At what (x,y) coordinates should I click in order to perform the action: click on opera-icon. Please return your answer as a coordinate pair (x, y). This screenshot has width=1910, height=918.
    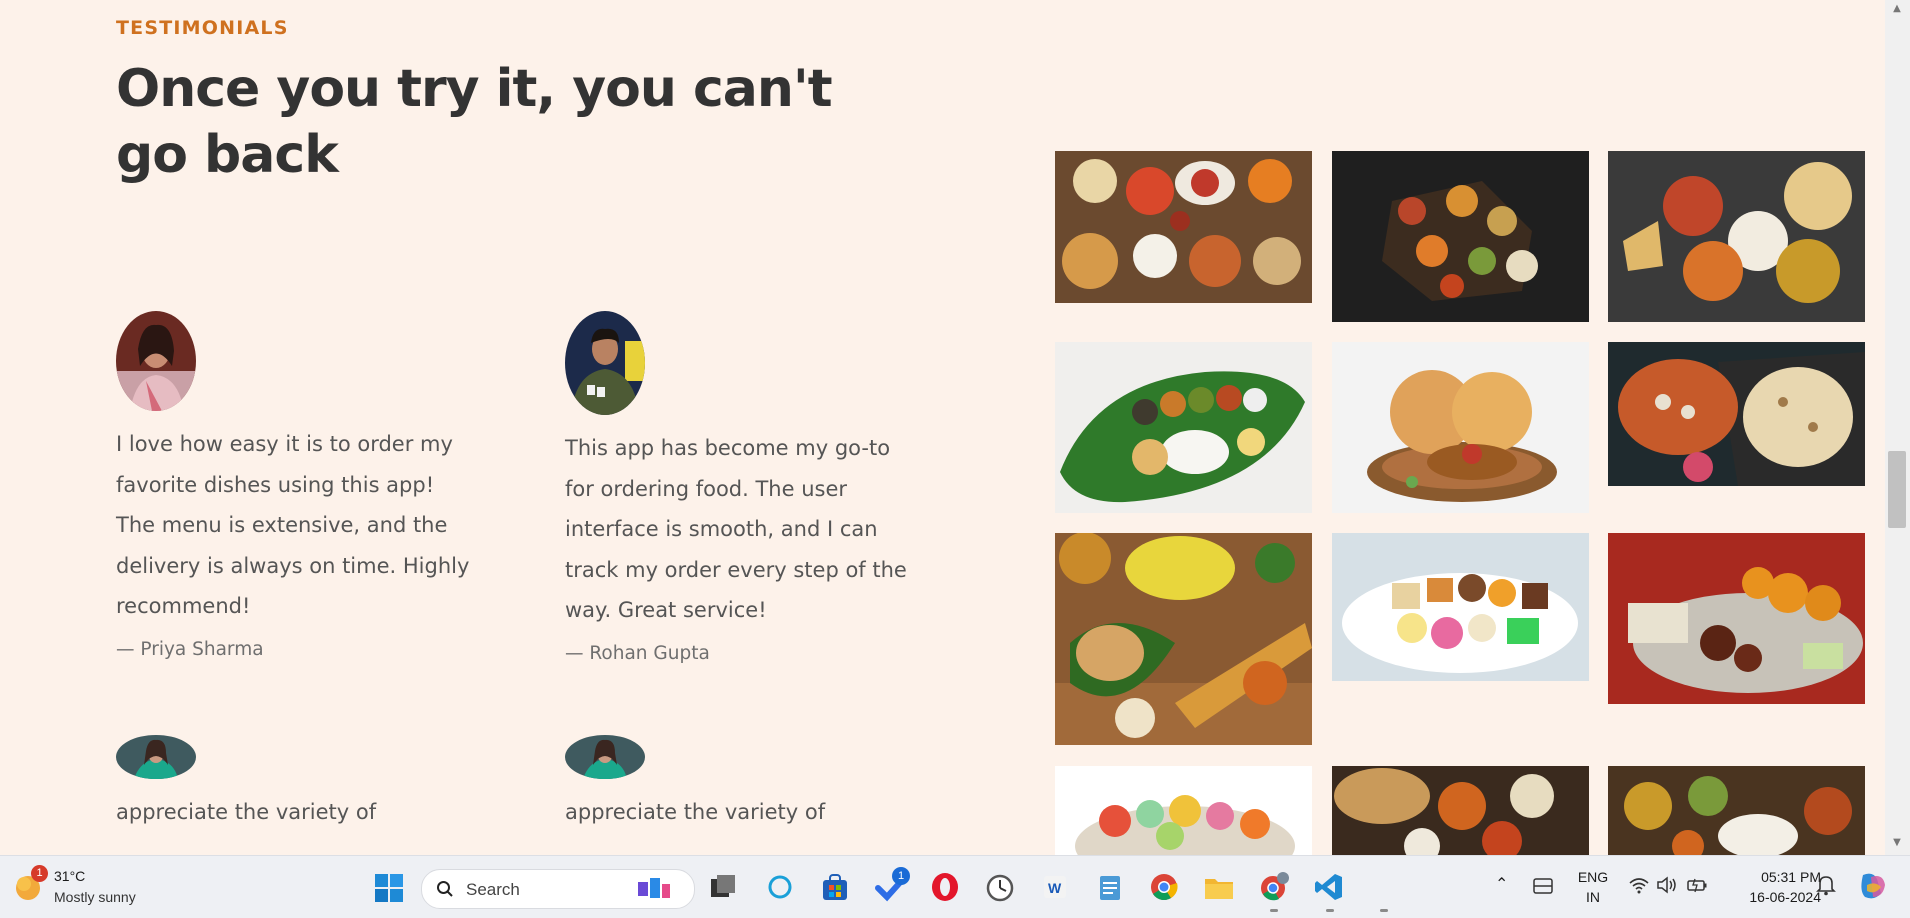
    Looking at the image, I should click on (945, 889).